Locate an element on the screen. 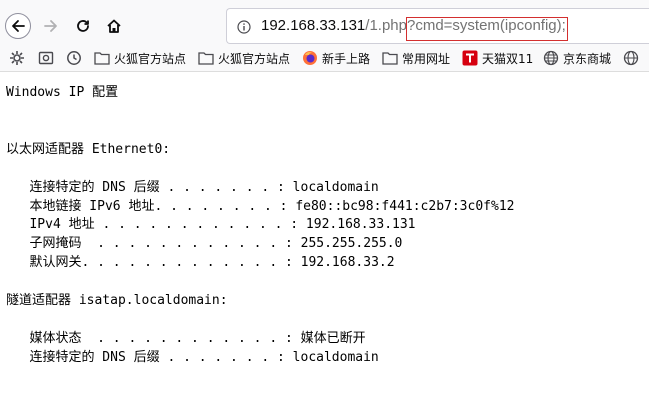 The width and height of the screenshot is (649, 404). home-icon is located at coordinates (114, 26).